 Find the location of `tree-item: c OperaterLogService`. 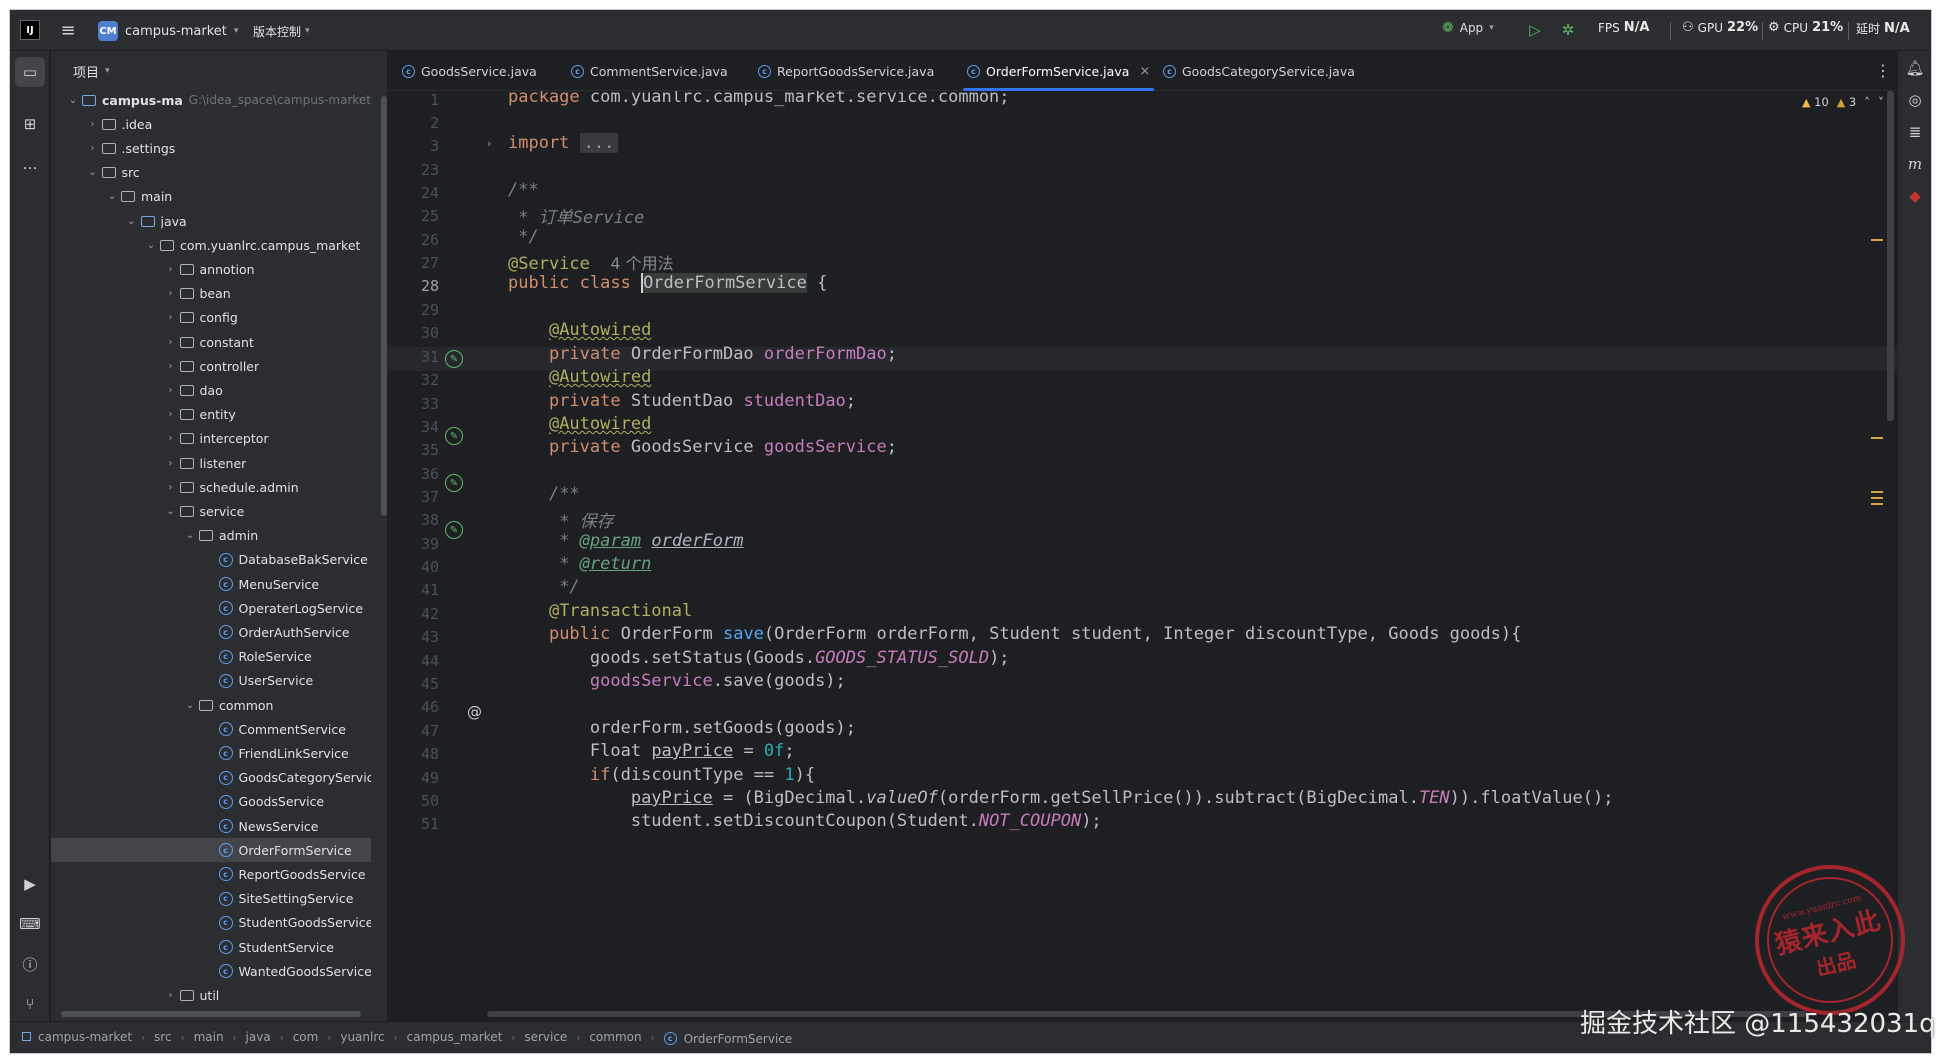

tree-item: c OperaterLogService is located at coordinates (211, 608).